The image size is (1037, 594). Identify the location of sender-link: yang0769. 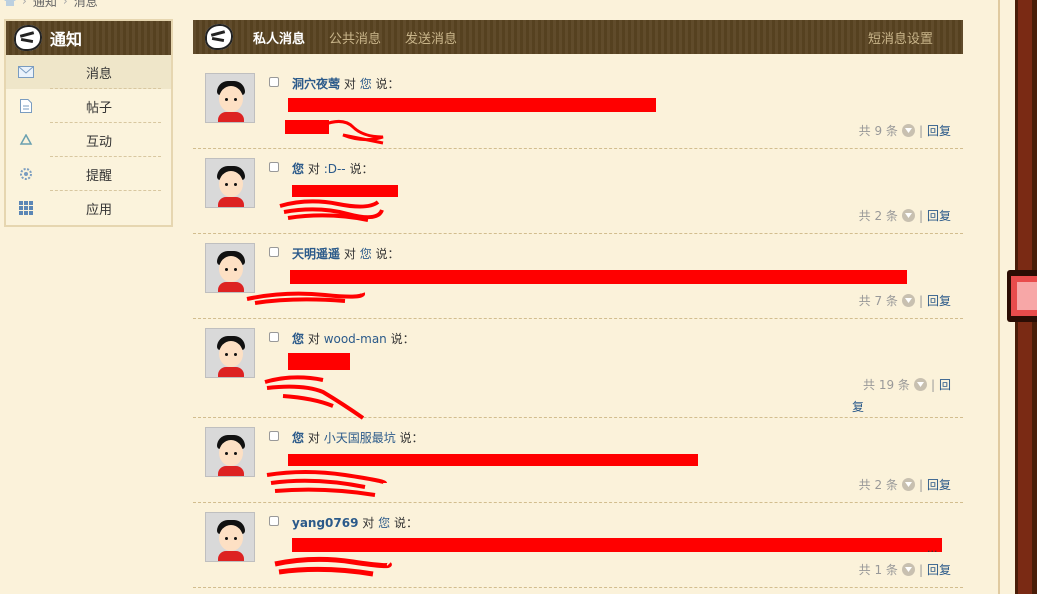
(325, 523).